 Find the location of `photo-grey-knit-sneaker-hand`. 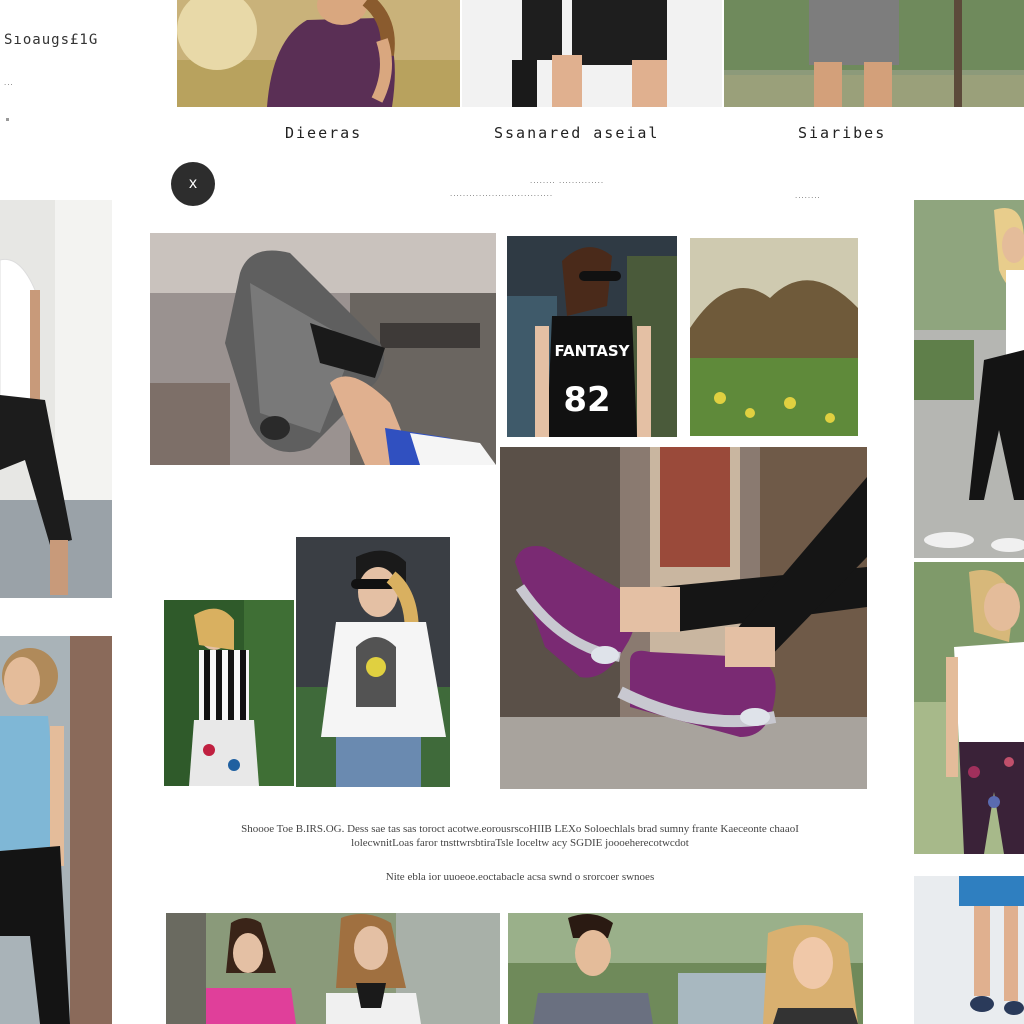

photo-grey-knit-sneaker-hand is located at coordinates (323, 349).